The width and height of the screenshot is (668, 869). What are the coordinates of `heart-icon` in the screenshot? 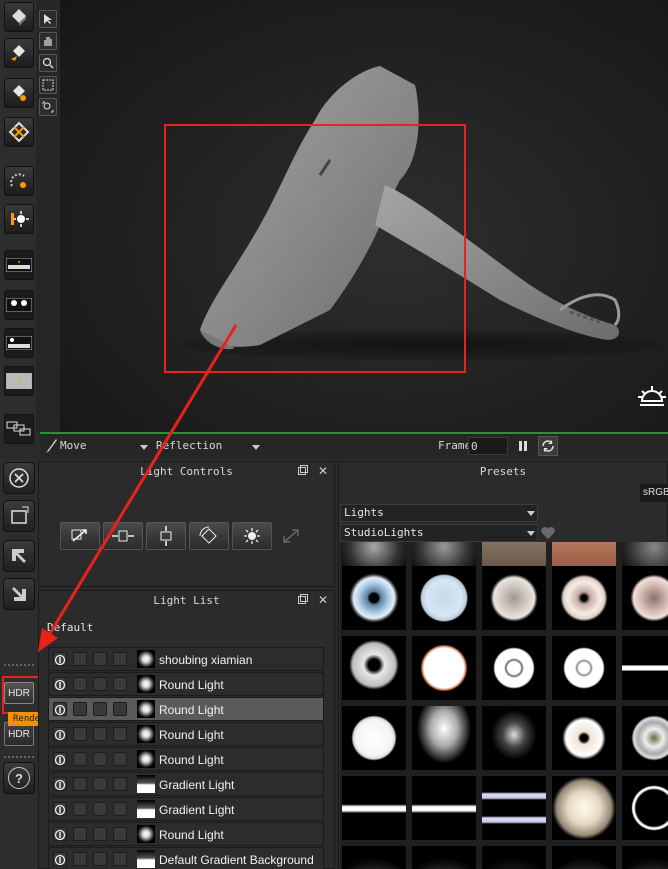 It's located at (548, 533).